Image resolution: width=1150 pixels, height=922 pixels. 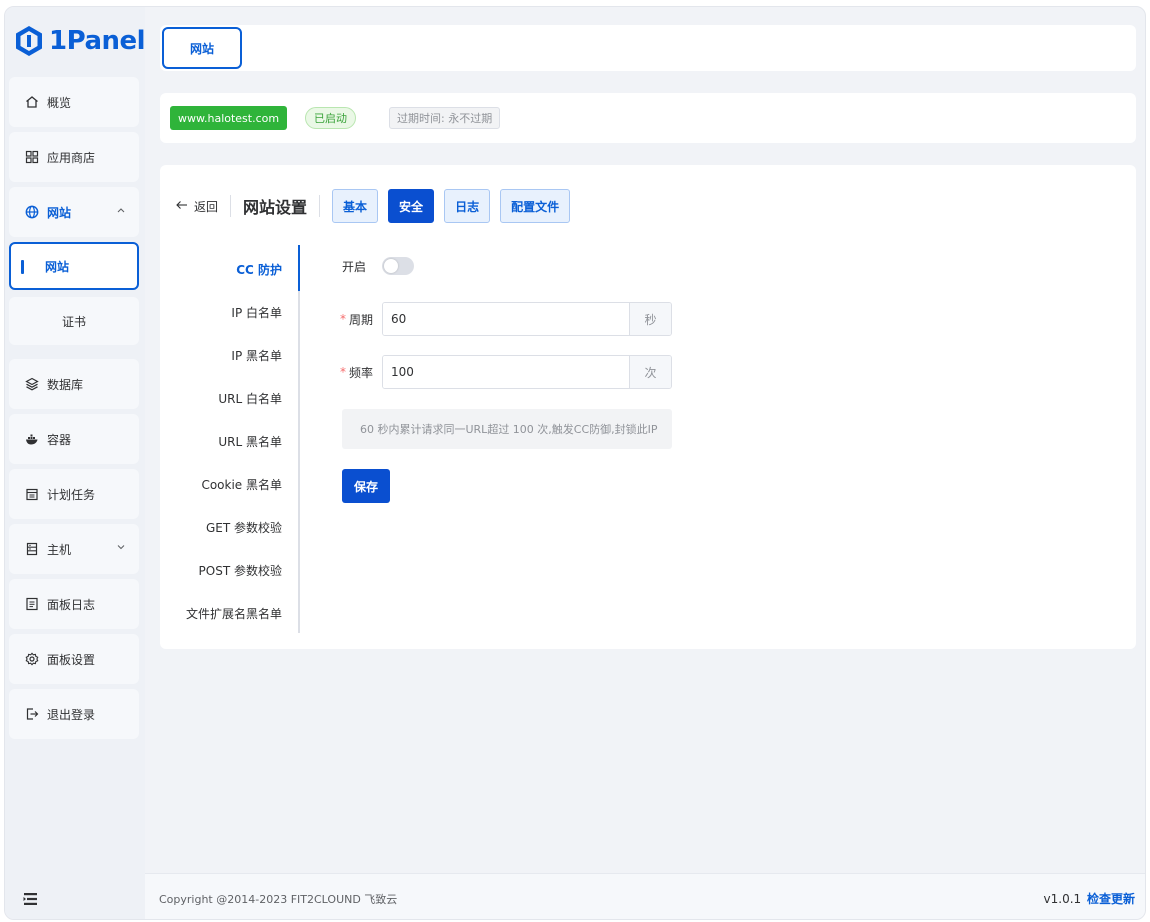 What do you see at coordinates (202, 48) in the screenshot?
I see `tab-website: 网站` at bounding box center [202, 48].